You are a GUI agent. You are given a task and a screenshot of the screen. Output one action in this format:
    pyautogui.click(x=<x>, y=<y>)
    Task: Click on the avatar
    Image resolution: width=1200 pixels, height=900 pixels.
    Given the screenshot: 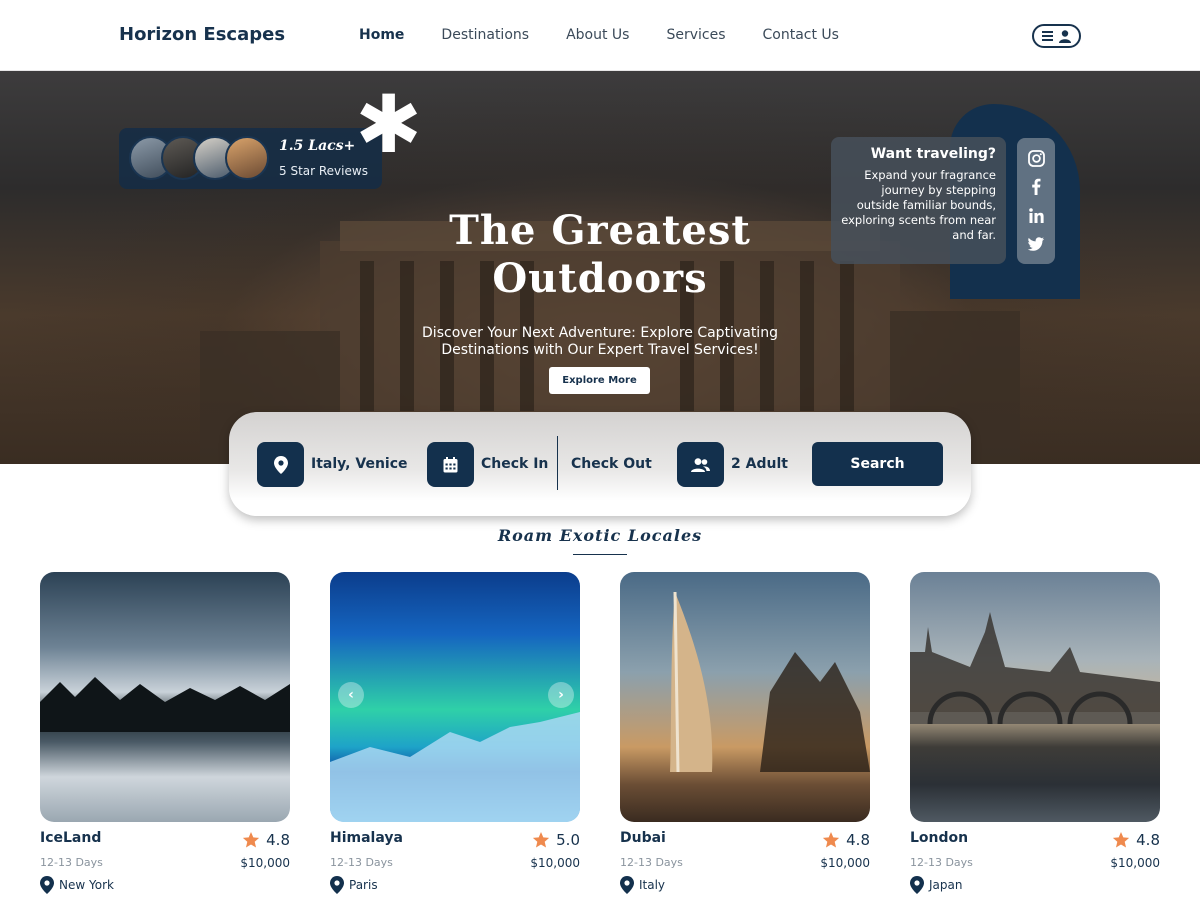 What is the action you would take?
    pyautogui.click(x=247, y=158)
    